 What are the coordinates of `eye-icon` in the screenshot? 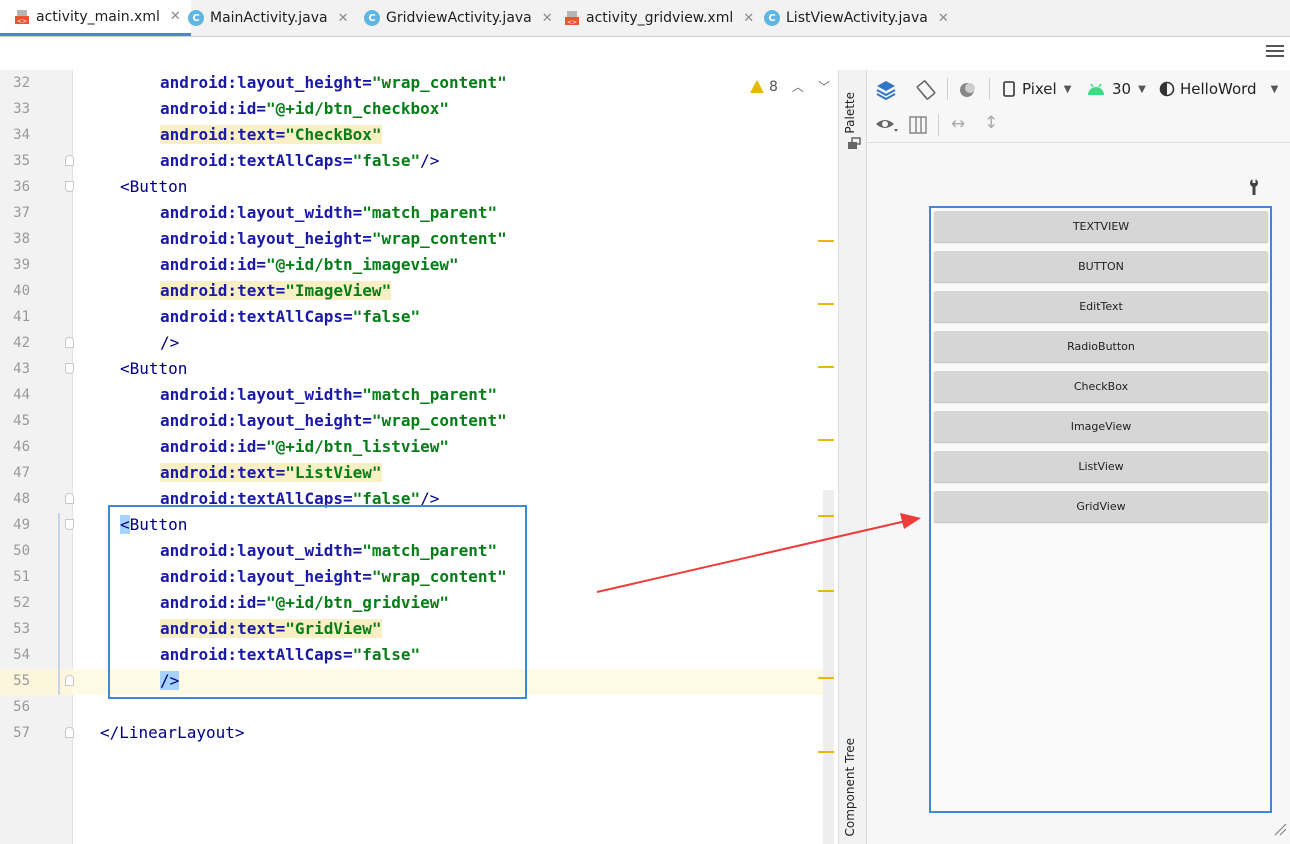 It's located at (887, 125).